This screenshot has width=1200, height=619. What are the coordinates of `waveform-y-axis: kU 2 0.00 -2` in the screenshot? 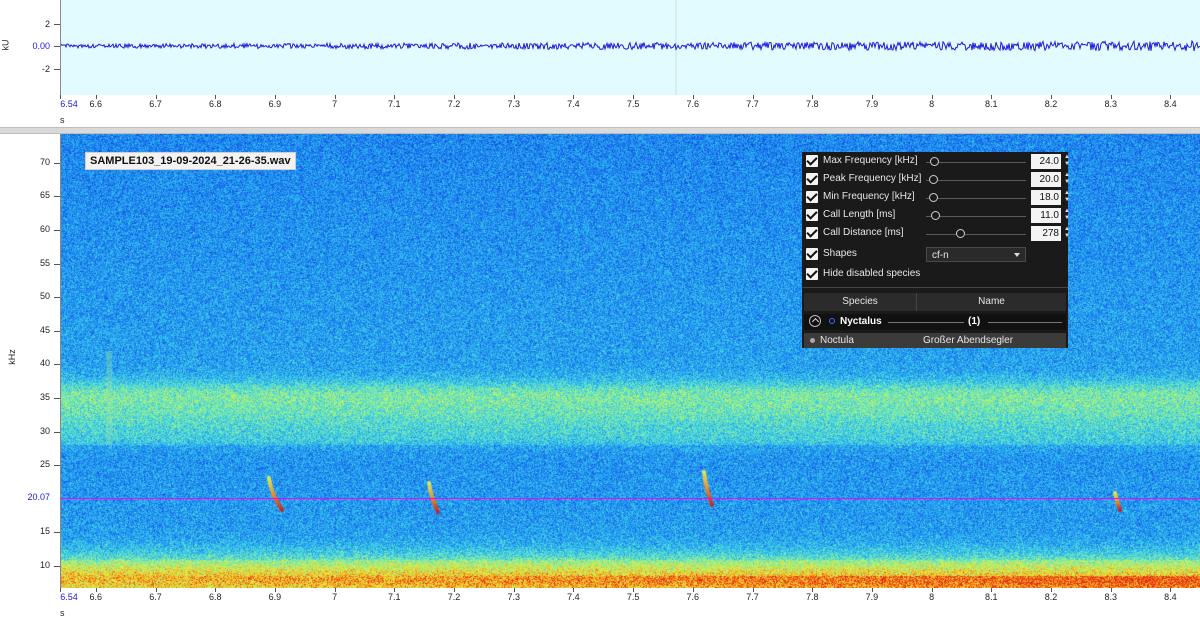 It's located at (30, 47).